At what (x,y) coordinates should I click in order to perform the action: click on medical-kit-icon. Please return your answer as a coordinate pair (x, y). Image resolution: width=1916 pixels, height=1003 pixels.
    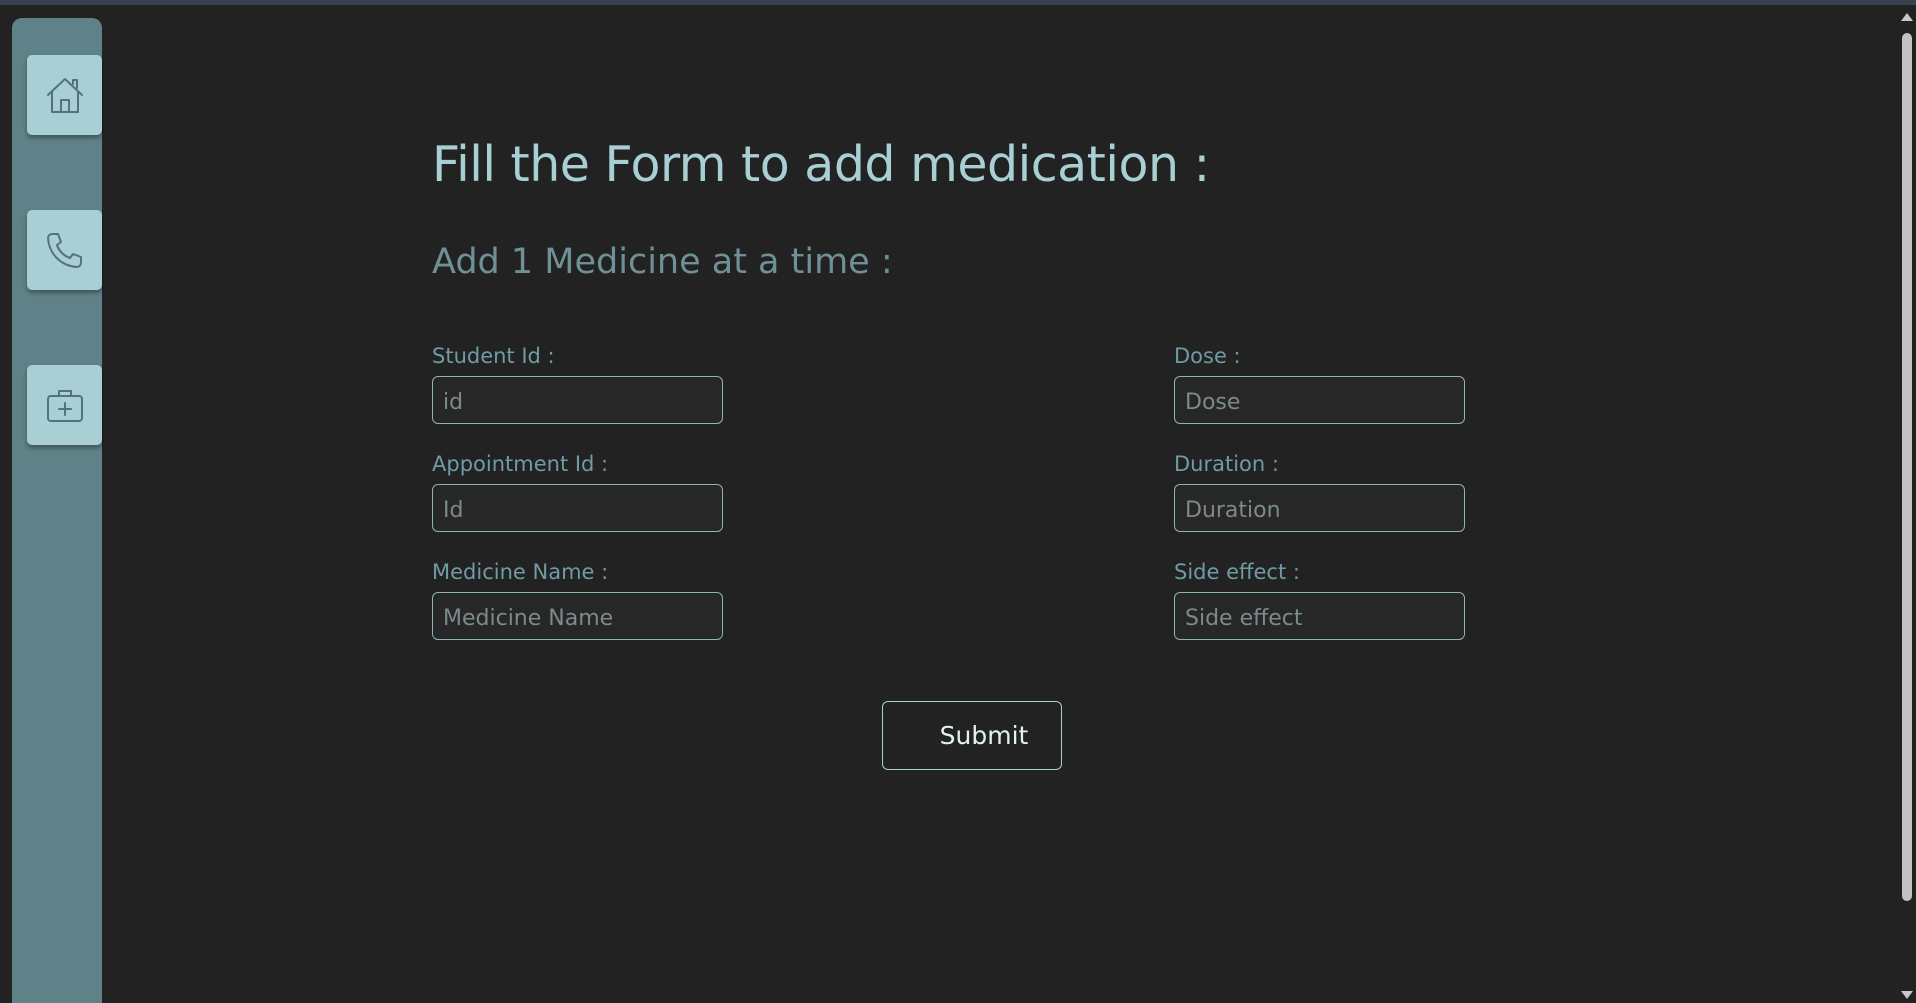
    Looking at the image, I should click on (64, 406).